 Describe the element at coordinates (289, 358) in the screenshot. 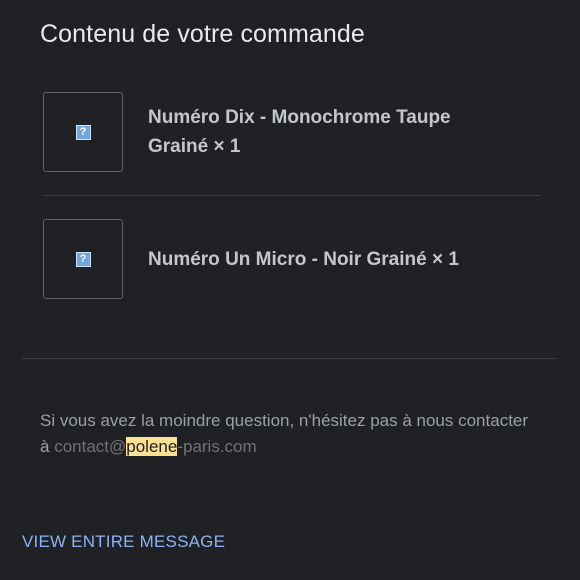

I see `section-divider` at that location.